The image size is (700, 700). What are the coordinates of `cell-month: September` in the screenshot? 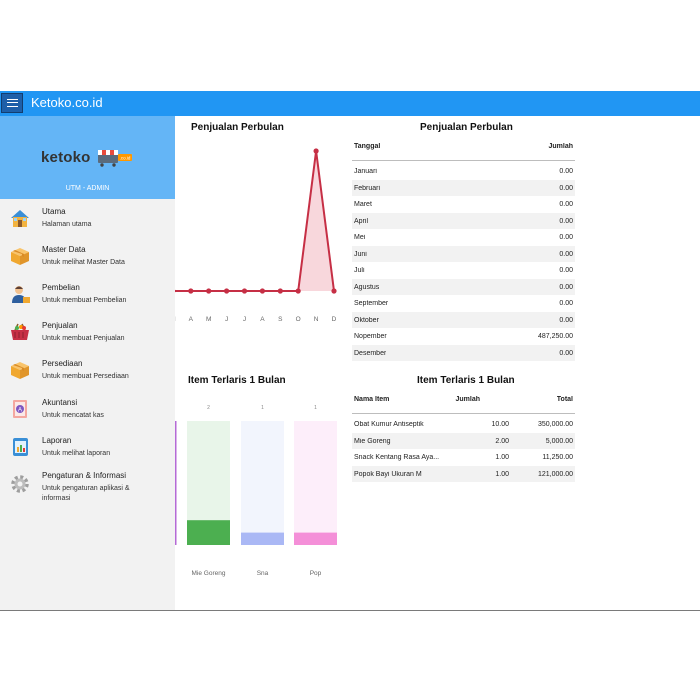 It's located at (371, 303).